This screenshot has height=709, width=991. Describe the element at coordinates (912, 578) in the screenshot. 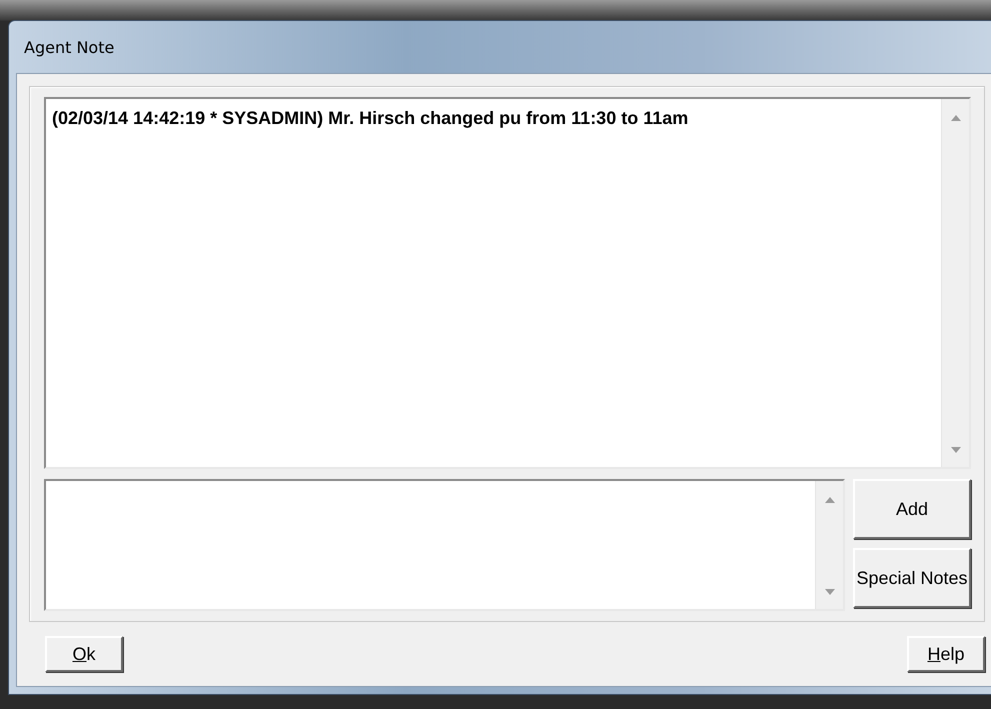

I see `special-notes-button: Special Notes` at that location.